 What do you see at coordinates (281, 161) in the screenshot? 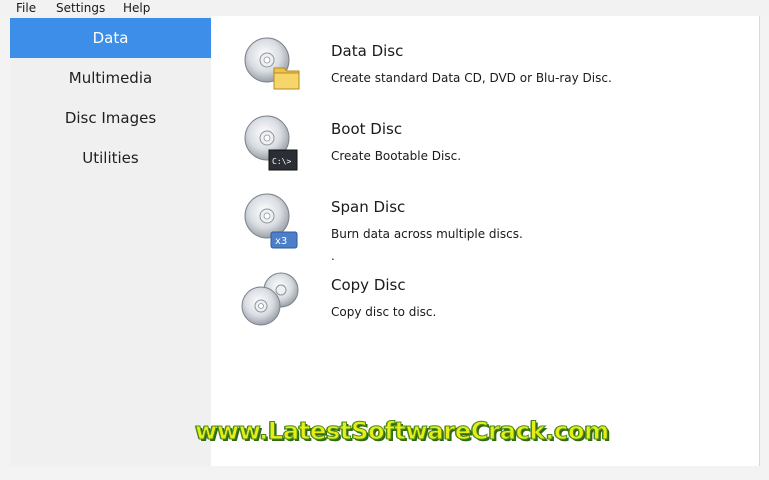
I see `boot-disc-badge: C:\>` at bounding box center [281, 161].